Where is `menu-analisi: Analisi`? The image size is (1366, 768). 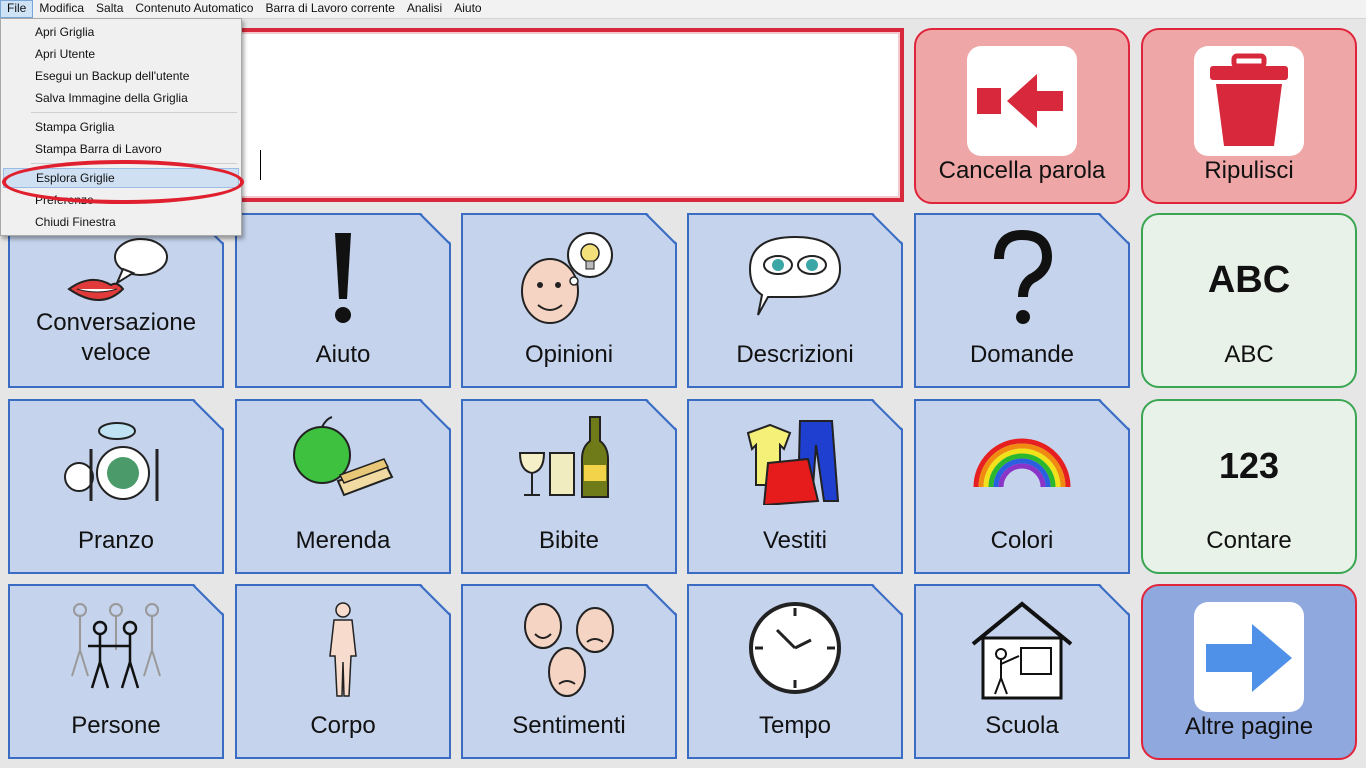
menu-analisi: Analisi is located at coordinates (424, 9).